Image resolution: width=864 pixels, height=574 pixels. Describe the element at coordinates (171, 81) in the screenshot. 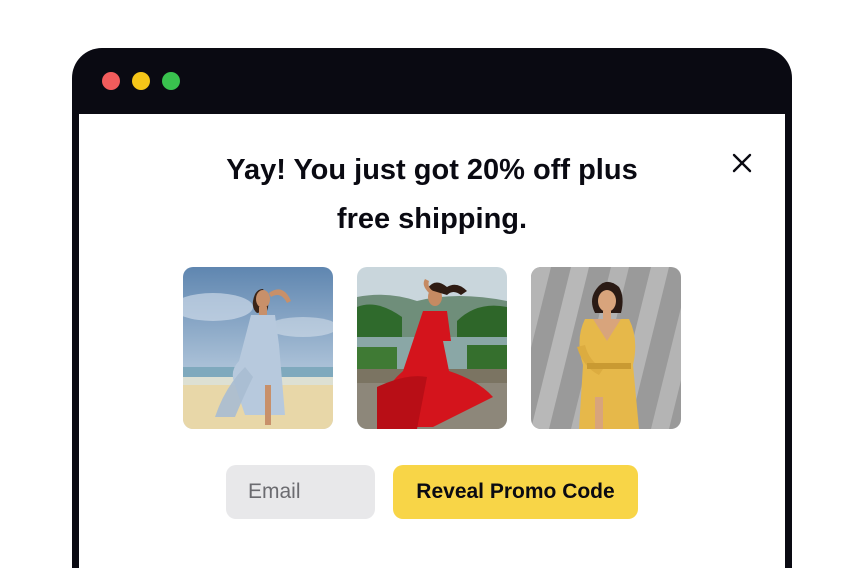

I see `window-maximize-dot` at that location.